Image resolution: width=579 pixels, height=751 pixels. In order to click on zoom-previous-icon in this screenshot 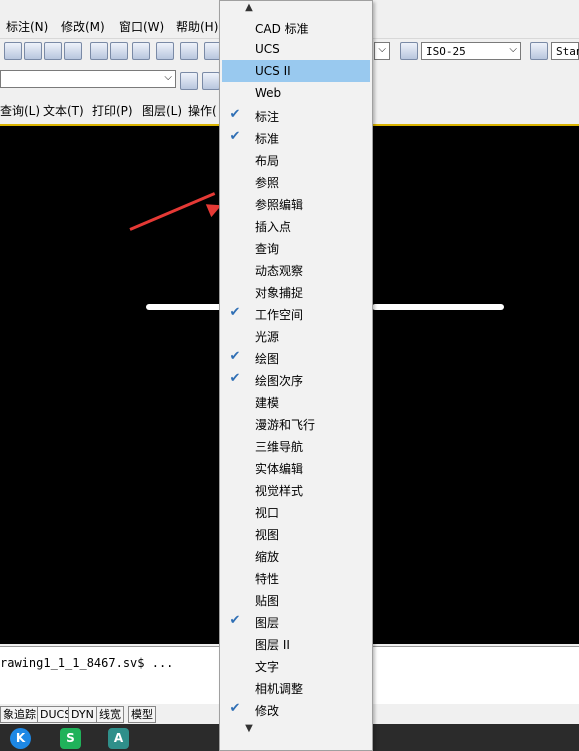, I will do `click(73, 51)`.